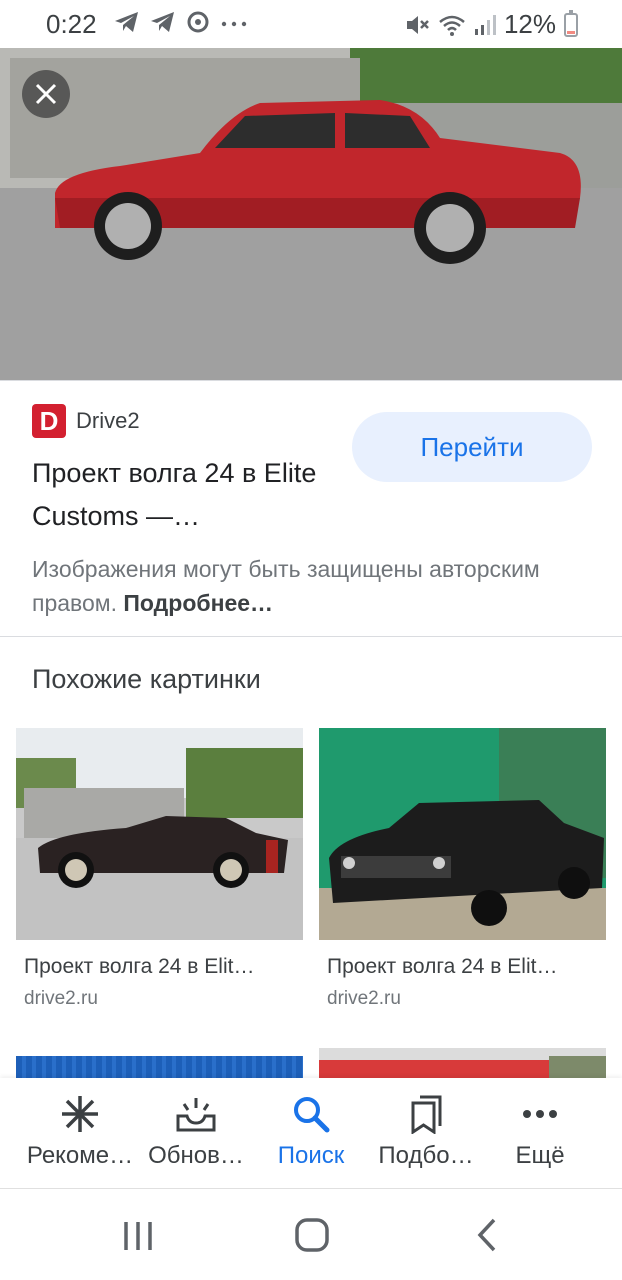 This screenshot has height=1280, width=622. What do you see at coordinates (49, 421) in the screenshot?
I see `source-logo: D` at bounding box center [49, 421].